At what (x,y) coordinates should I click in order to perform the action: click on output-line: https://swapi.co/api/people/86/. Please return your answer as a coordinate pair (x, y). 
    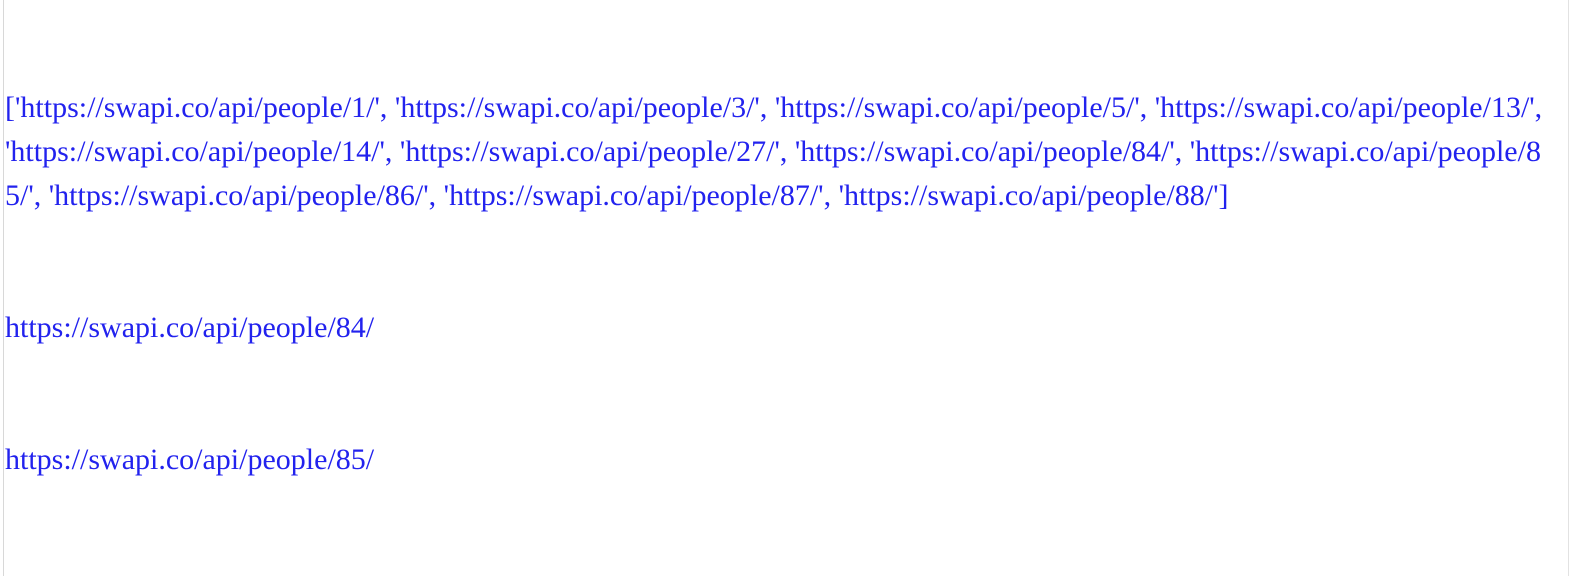
    Looking at the image, I should click on (784, 573).